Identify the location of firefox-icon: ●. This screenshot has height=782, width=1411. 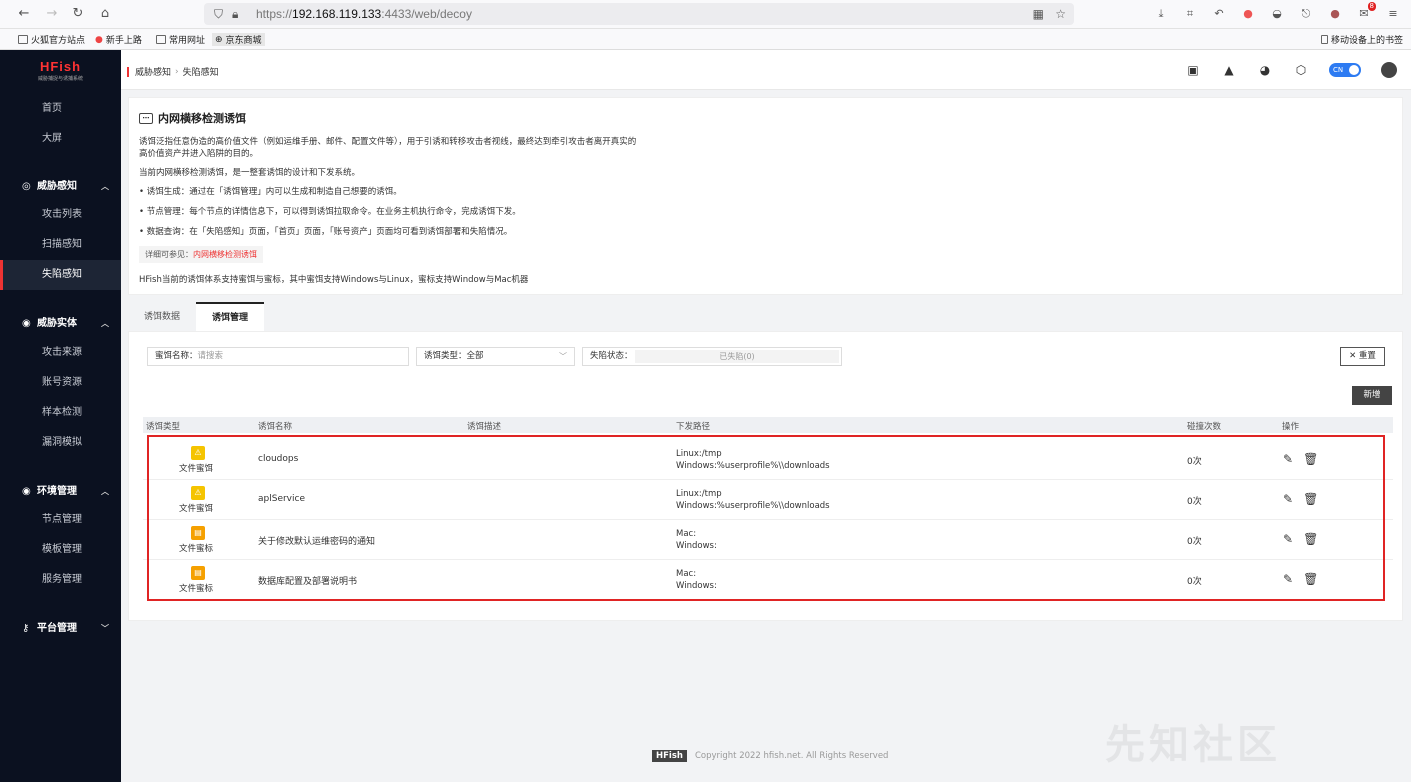
(99, 39).